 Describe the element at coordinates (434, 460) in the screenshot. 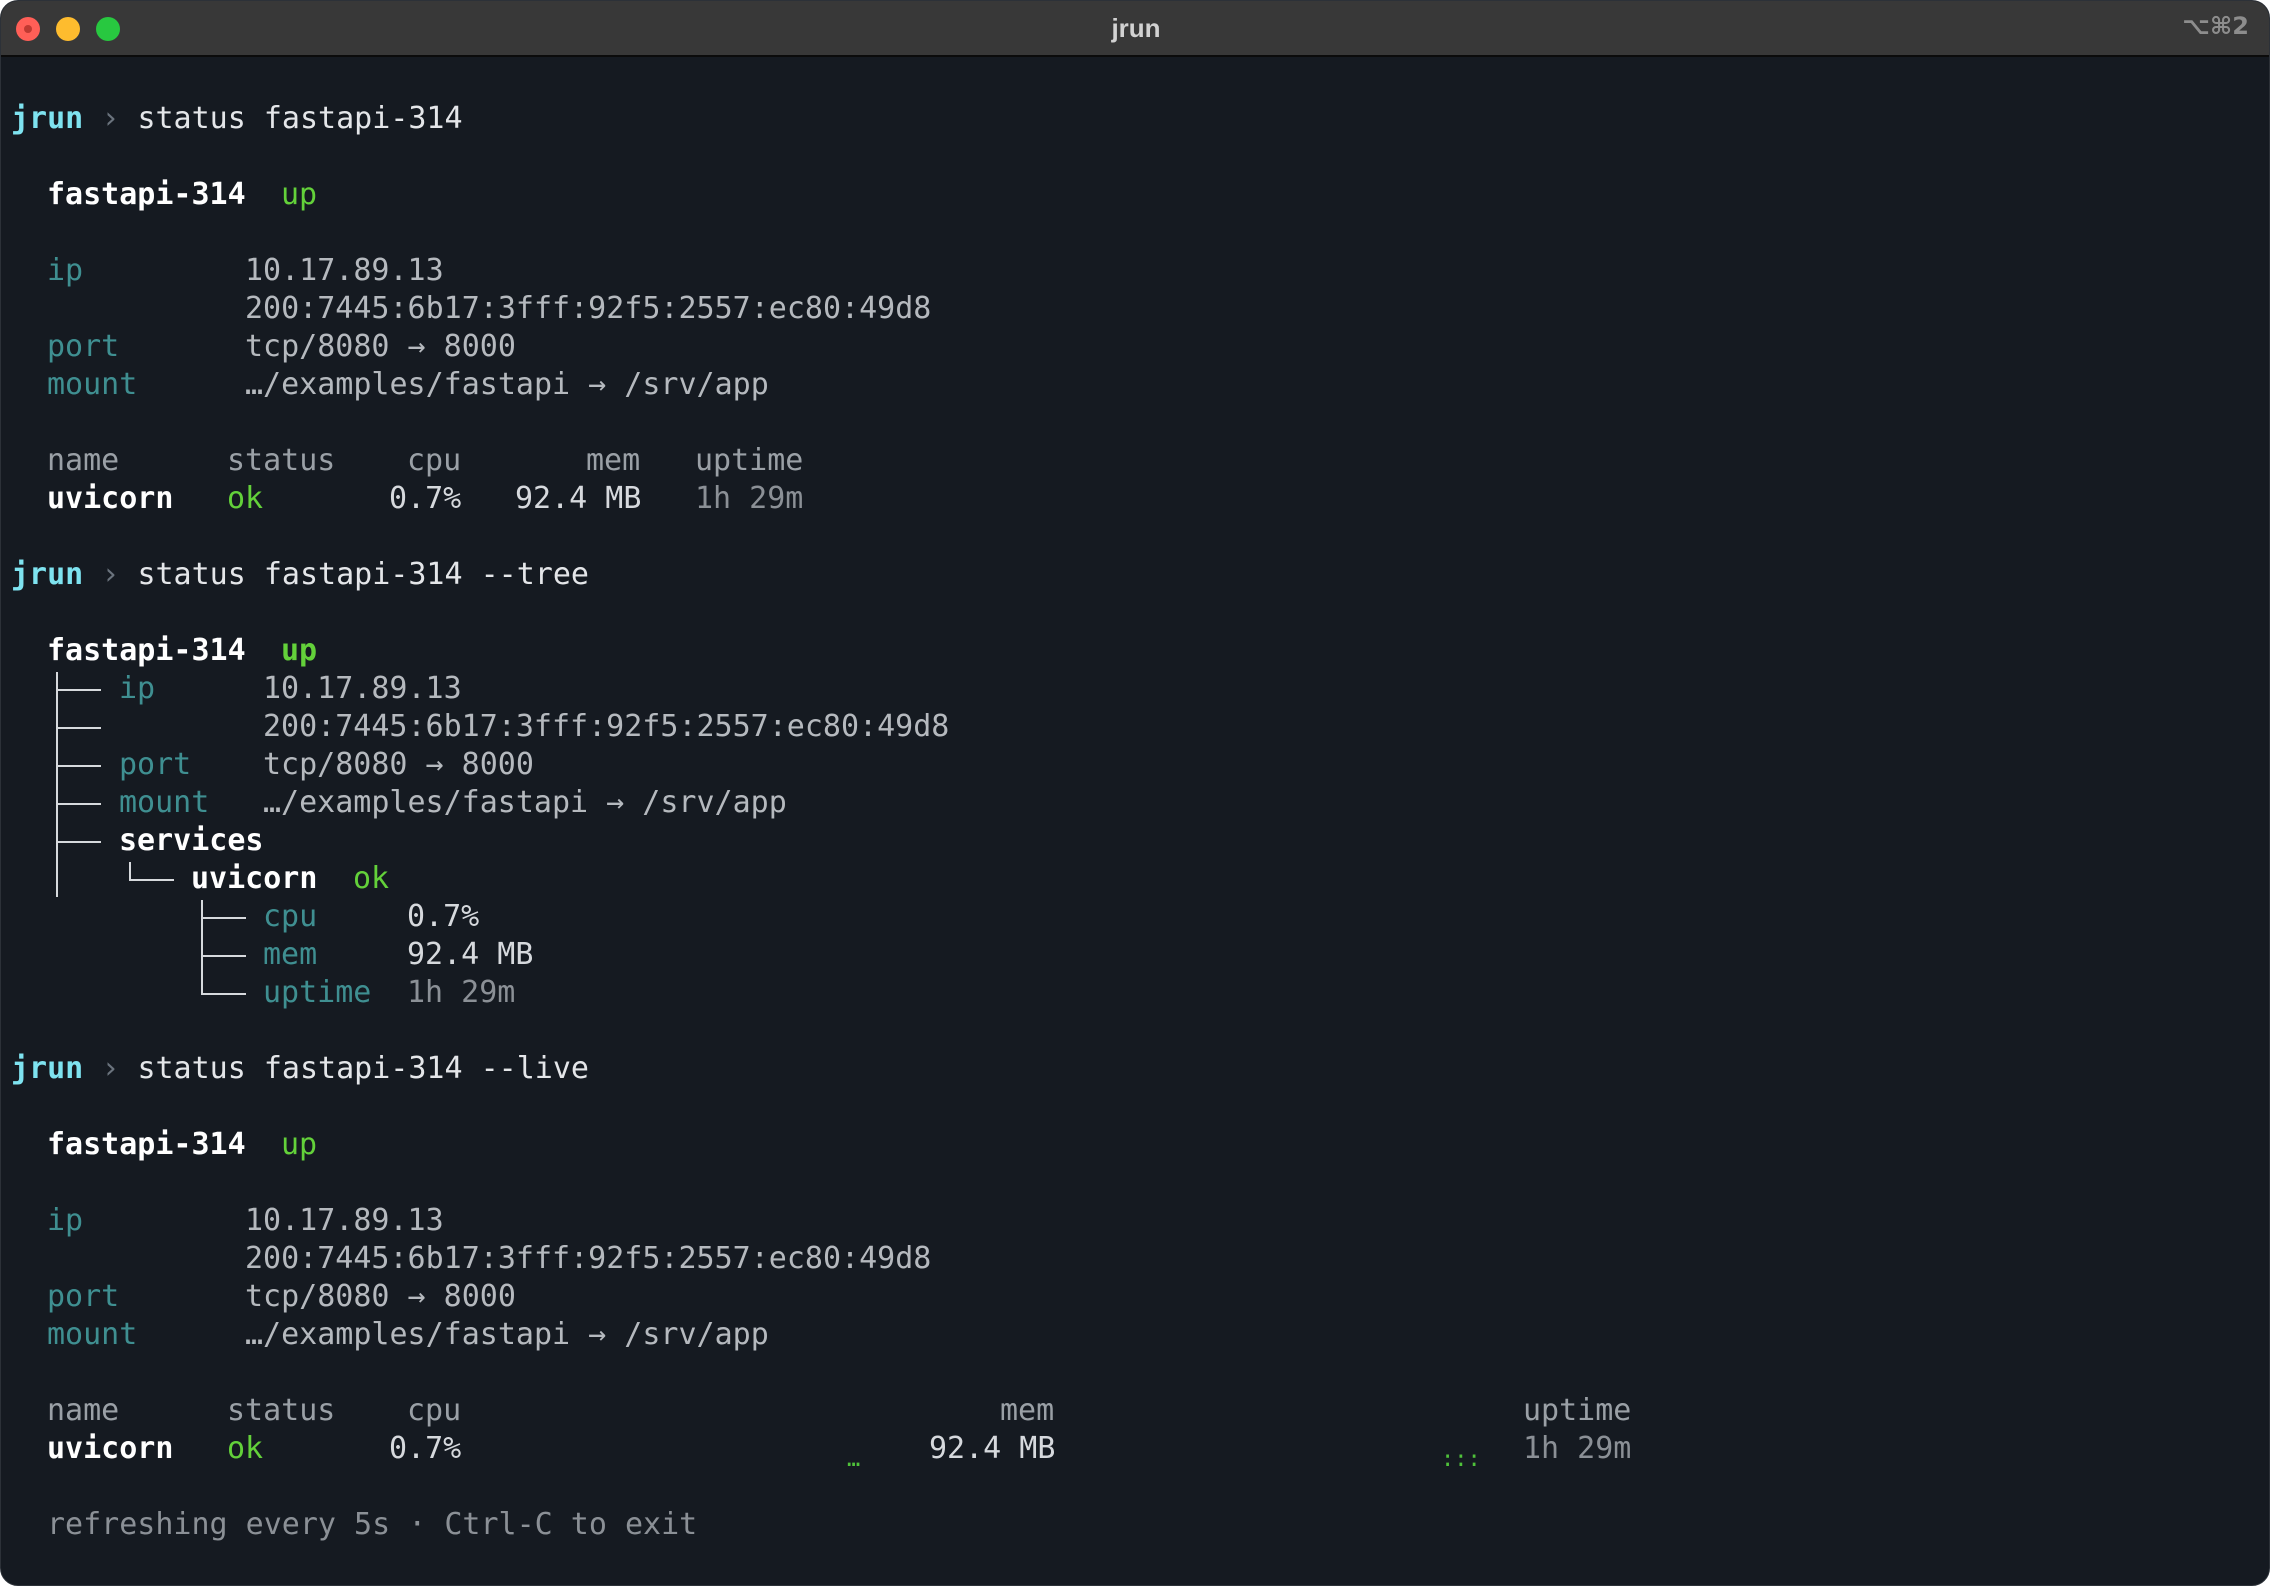

I see `col-header-cpu: cpu` at that location.